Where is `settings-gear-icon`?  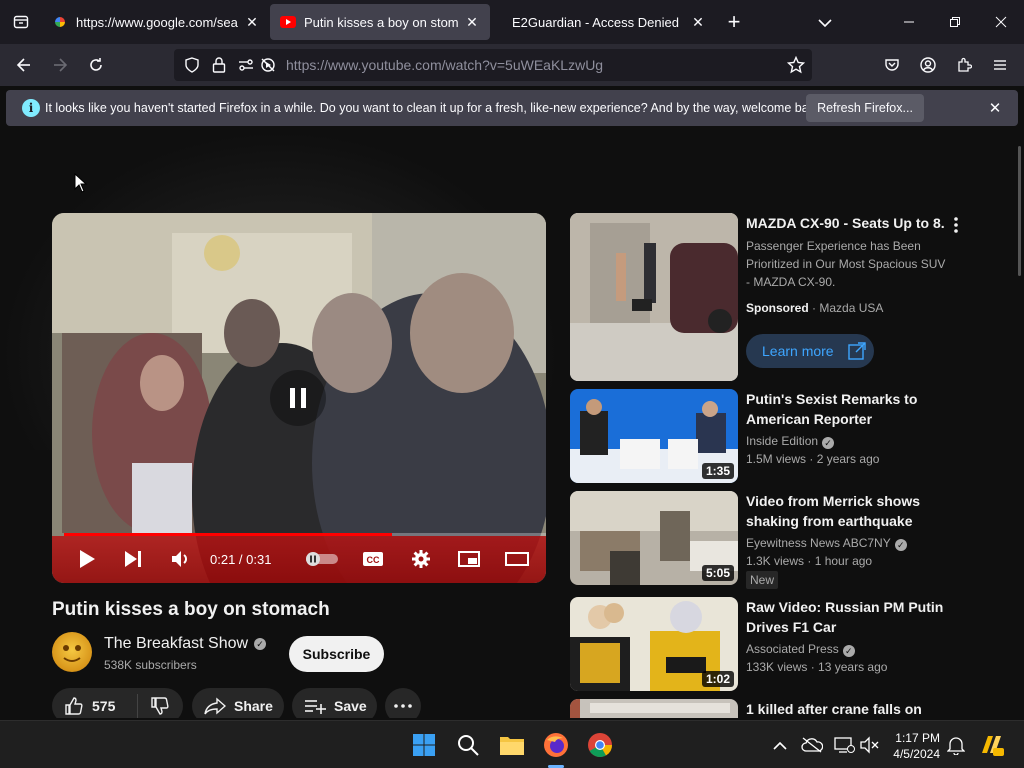 settings-gear-icon is located at coordinates (421, 559).